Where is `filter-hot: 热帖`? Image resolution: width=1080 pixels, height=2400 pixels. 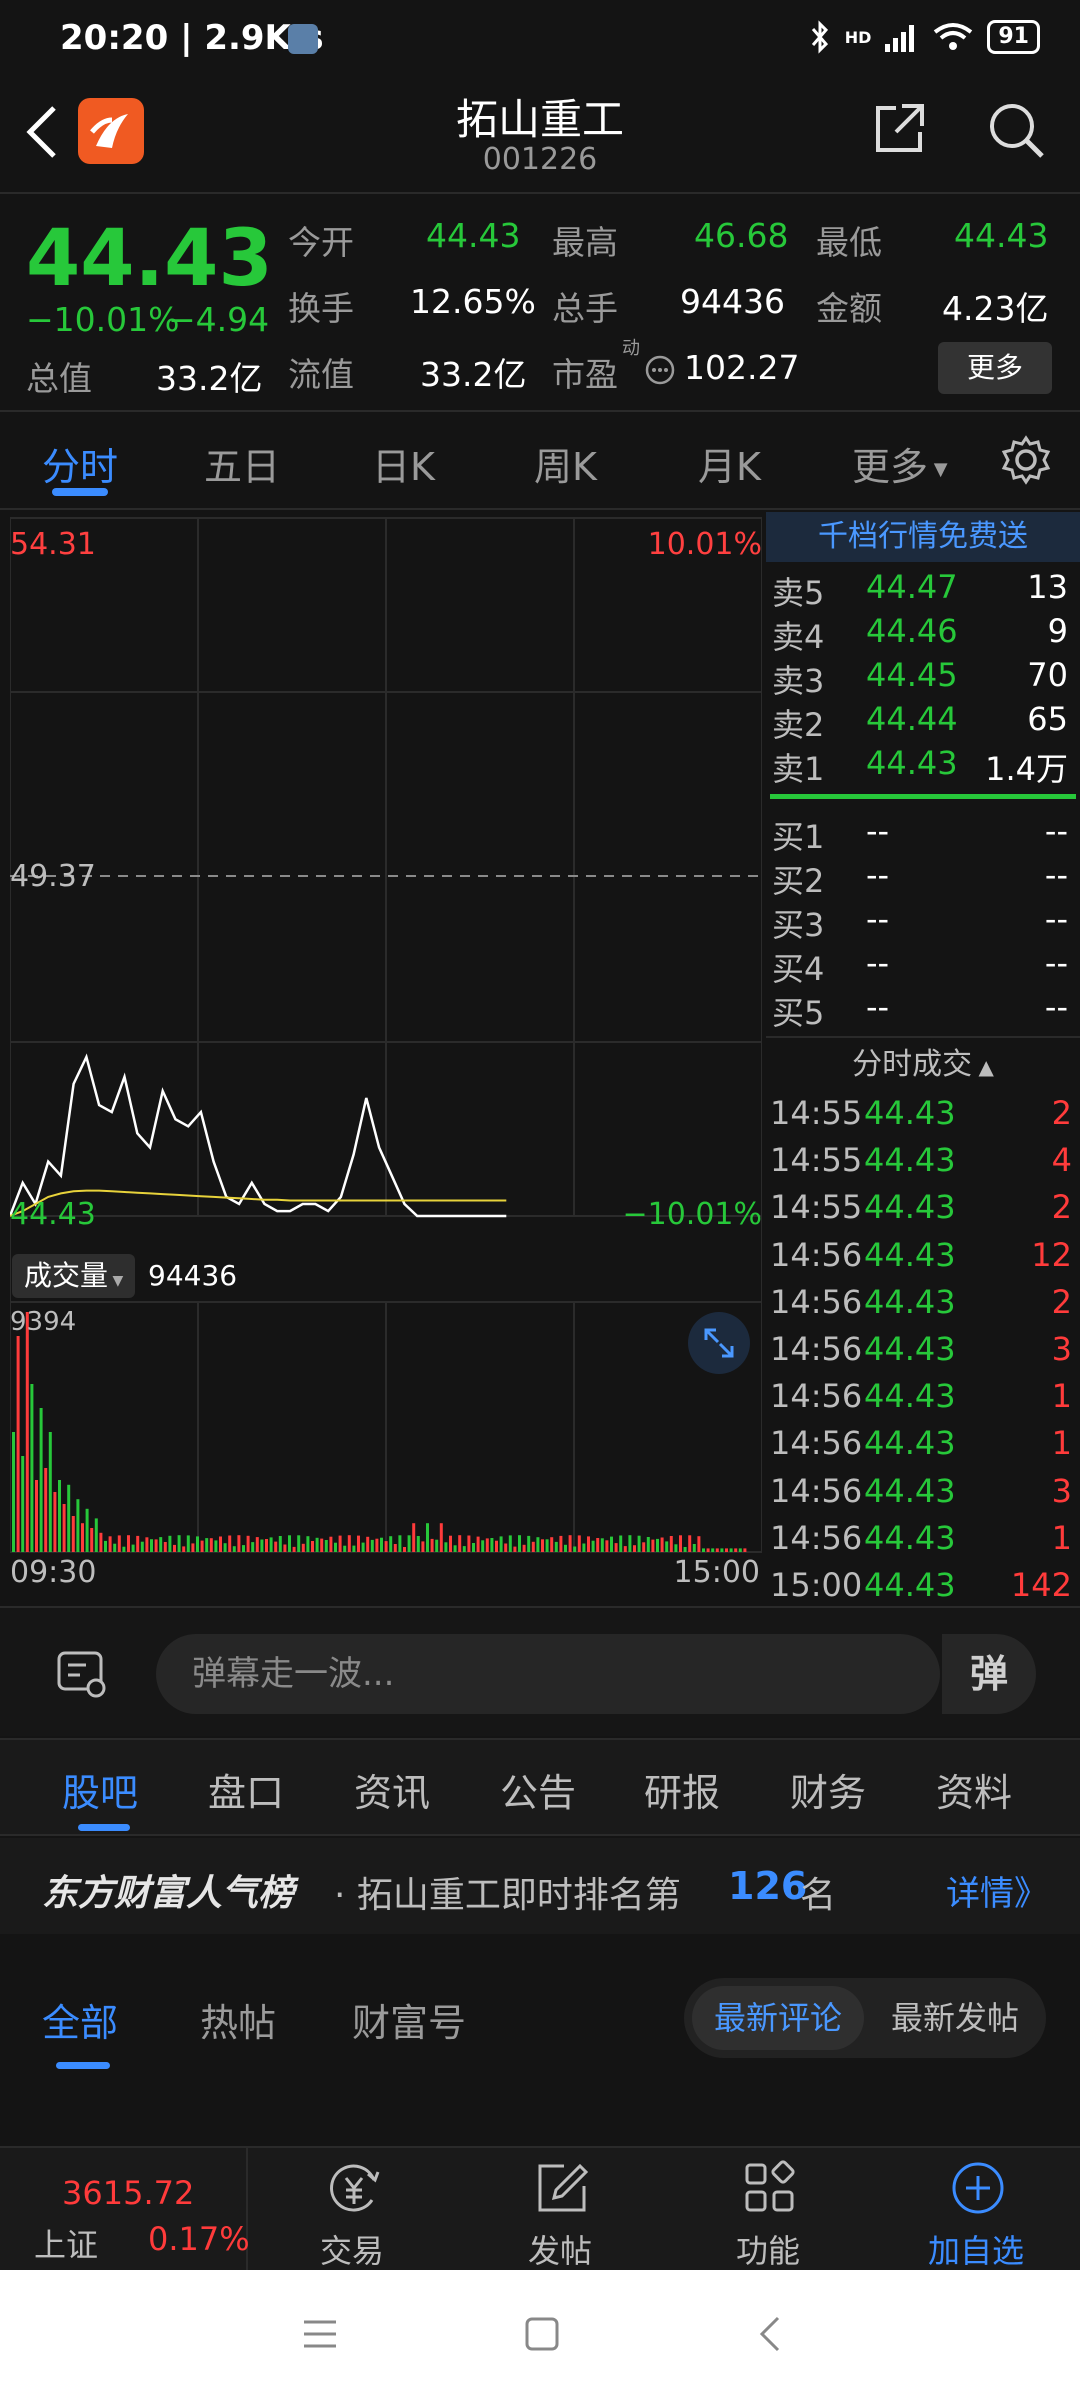 filter-hot: 热帖 is located at coordinates (238, 2019).